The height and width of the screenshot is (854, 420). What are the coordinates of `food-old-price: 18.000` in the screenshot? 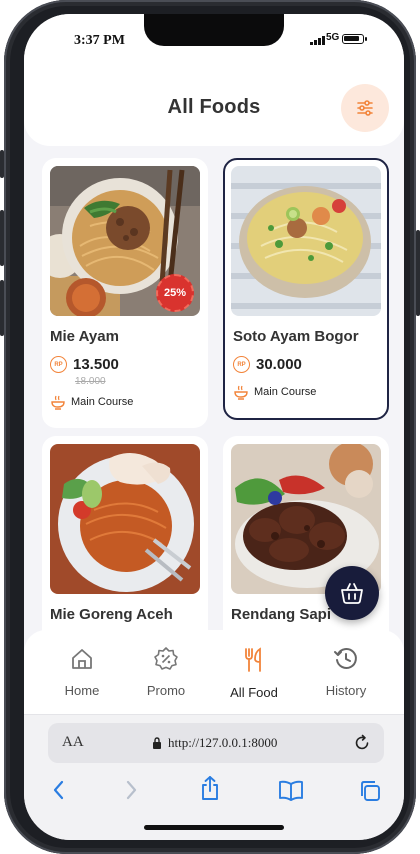 It's located at (90, 381).